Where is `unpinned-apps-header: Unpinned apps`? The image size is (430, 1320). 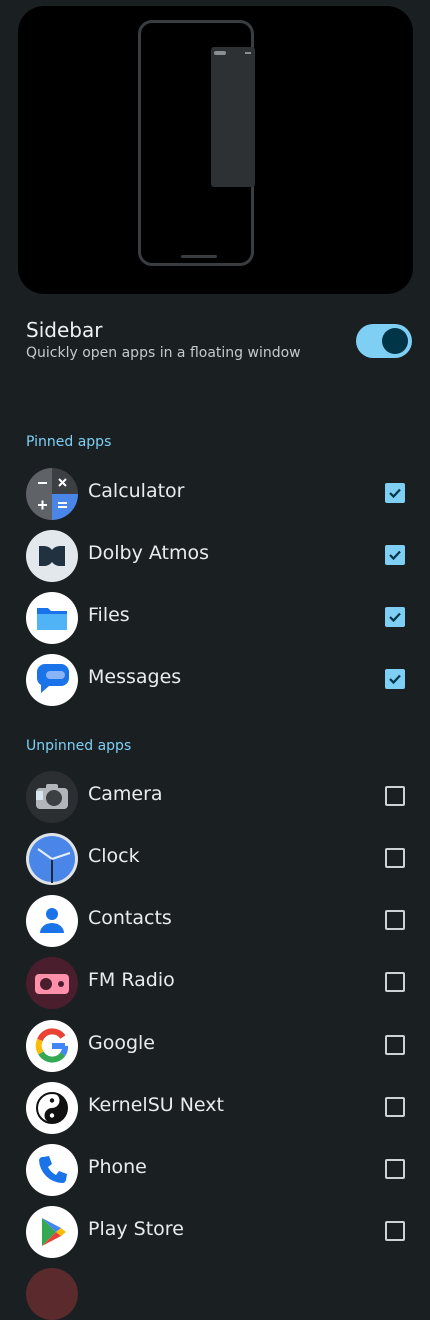 unpinned-apps-header: Unpinned apps is located at coordinates (79, 746).